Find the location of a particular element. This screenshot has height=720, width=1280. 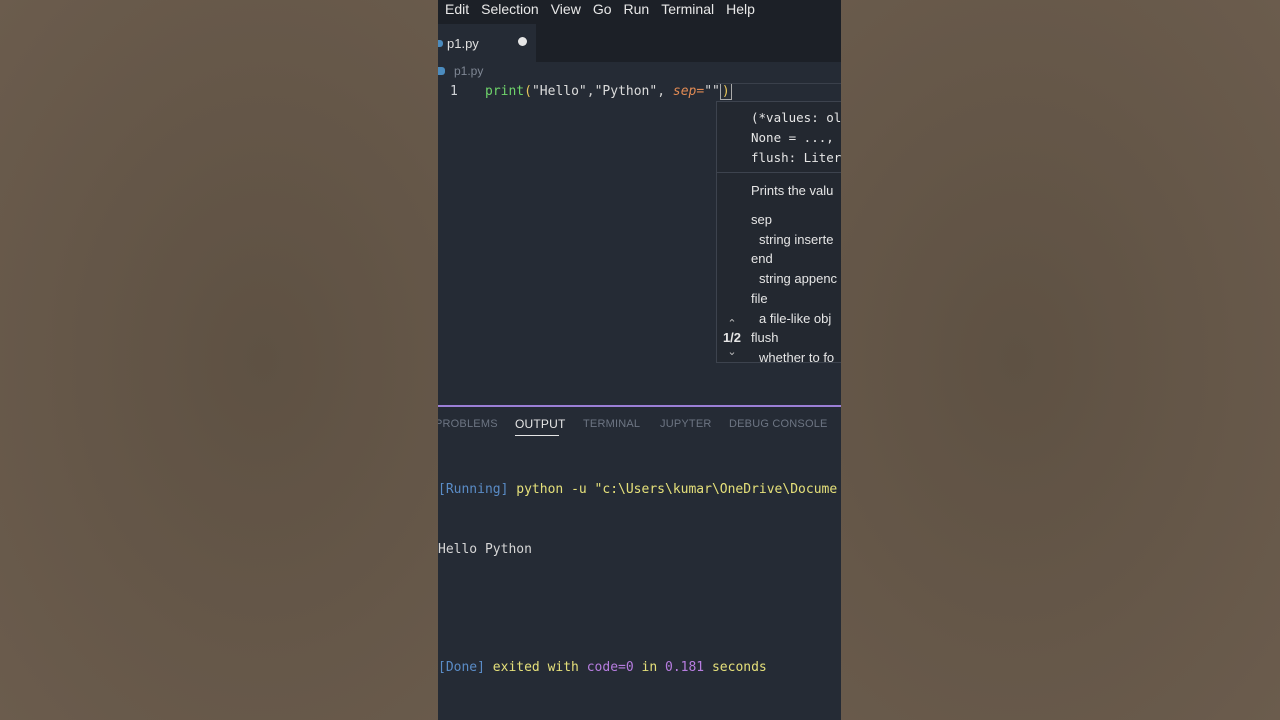

code-arg-1: "Hello" is located at coordinates (559, 91).